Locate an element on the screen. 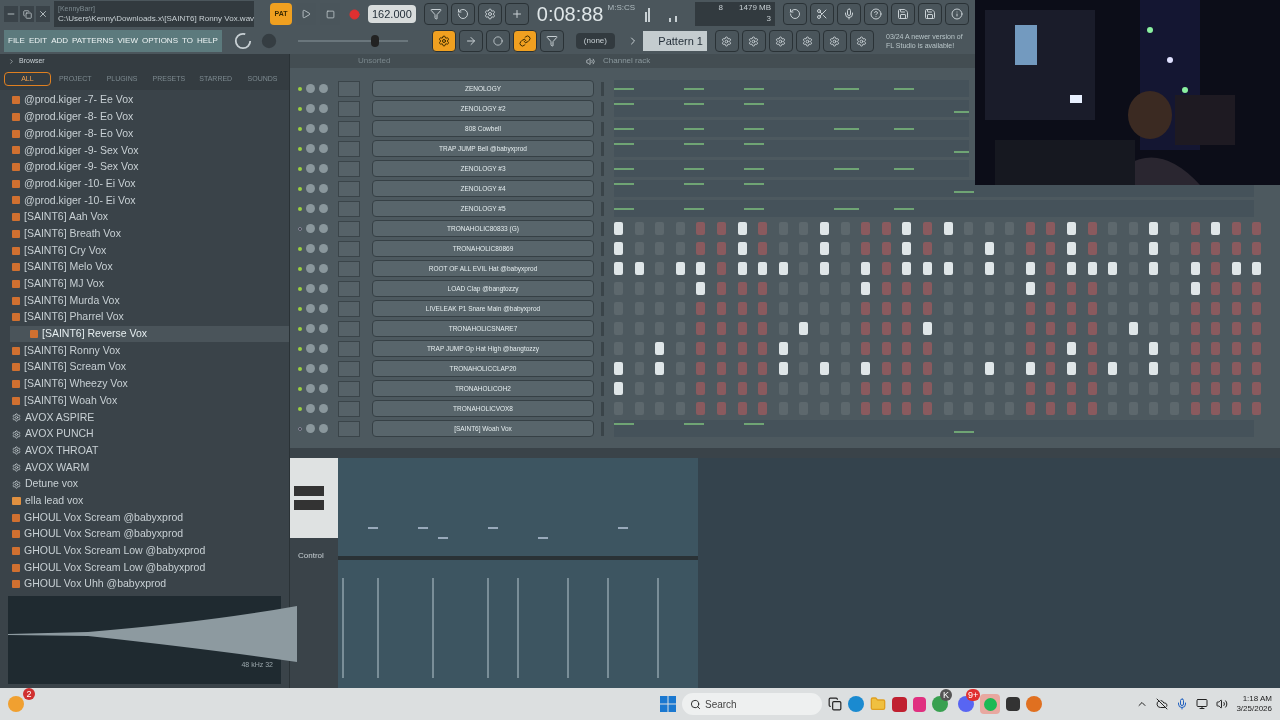  menu-item: TO is located at coordinates (187, 41).